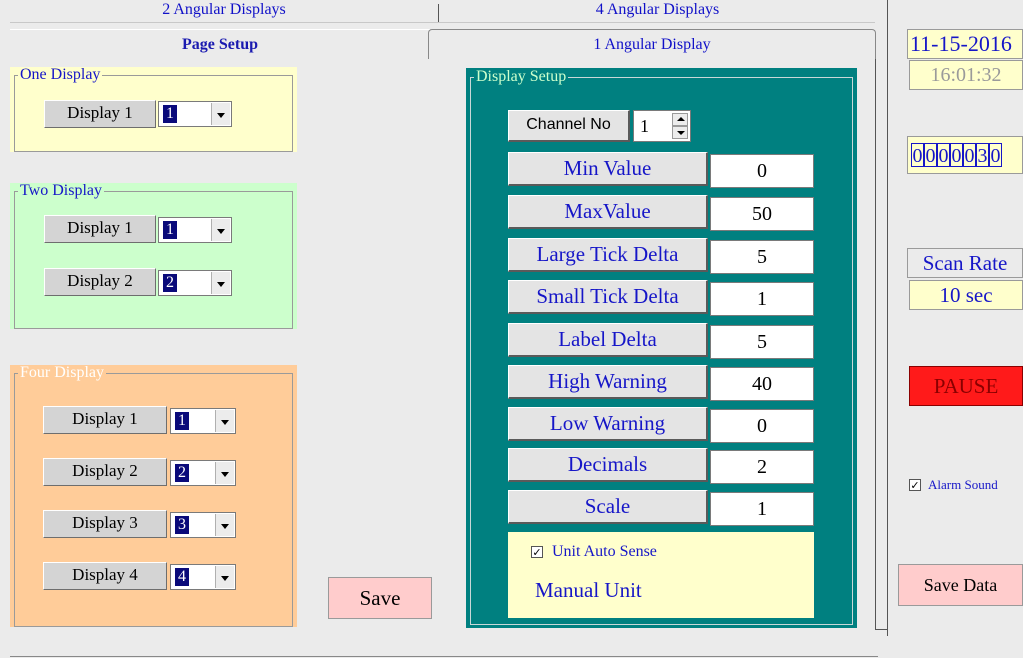 This screenshot has height=658, width=1023. I want to click on group-legend: Two Display, so click(61, 190).